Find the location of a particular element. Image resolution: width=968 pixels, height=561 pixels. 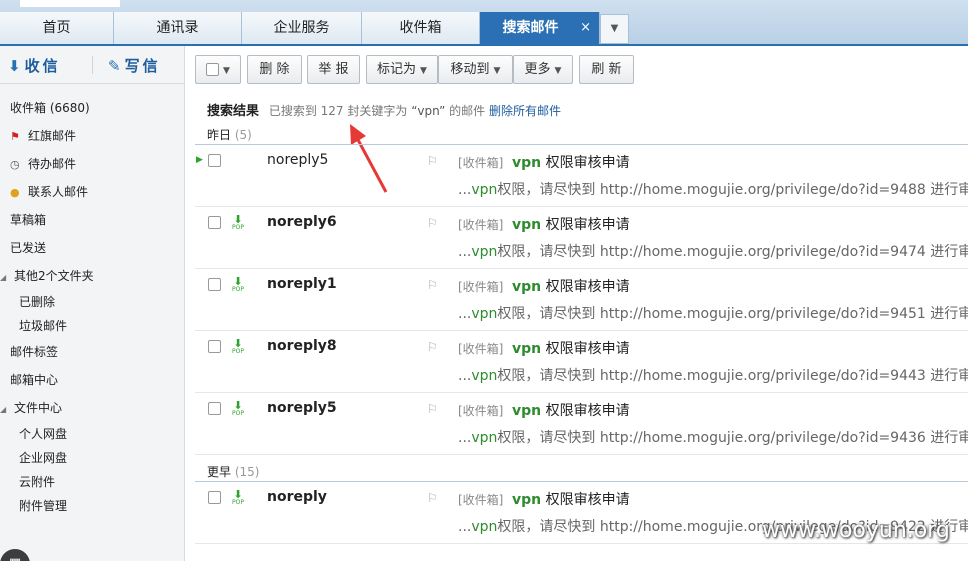

mail-sender: noreply6 is located at coordinates (302, 222).